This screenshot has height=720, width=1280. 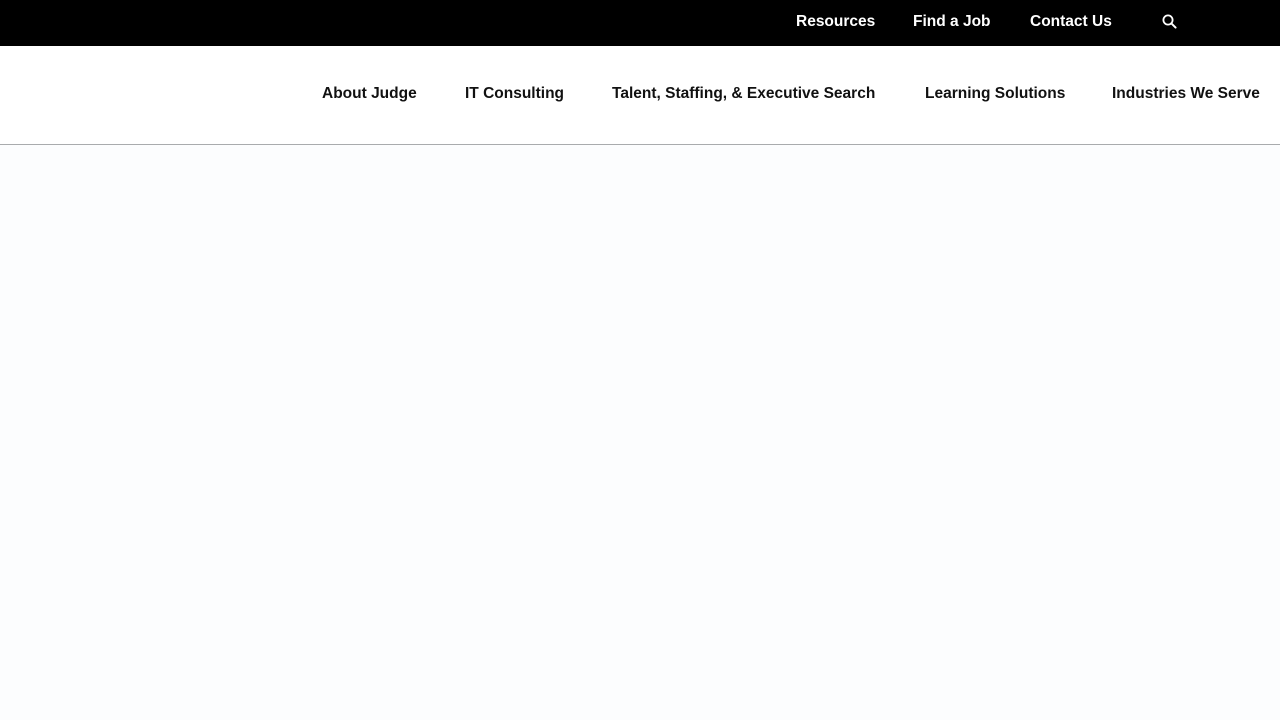 What do you see at coordinates (995, 94) in the screenshot?
I see `nav-item-learning-solutions: Learning Solutions` at bounding box center [995, 94].